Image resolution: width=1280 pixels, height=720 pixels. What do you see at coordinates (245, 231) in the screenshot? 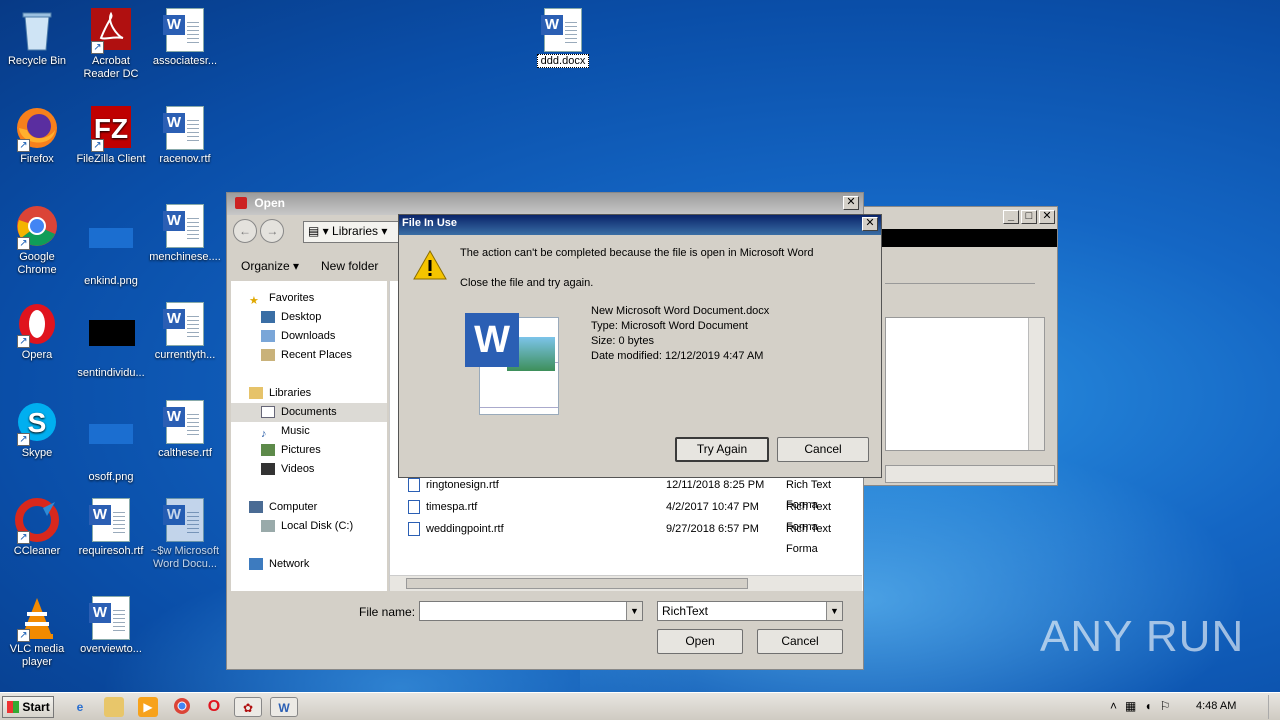
I see `back-icon: ←` at bounding box center [245, 231].